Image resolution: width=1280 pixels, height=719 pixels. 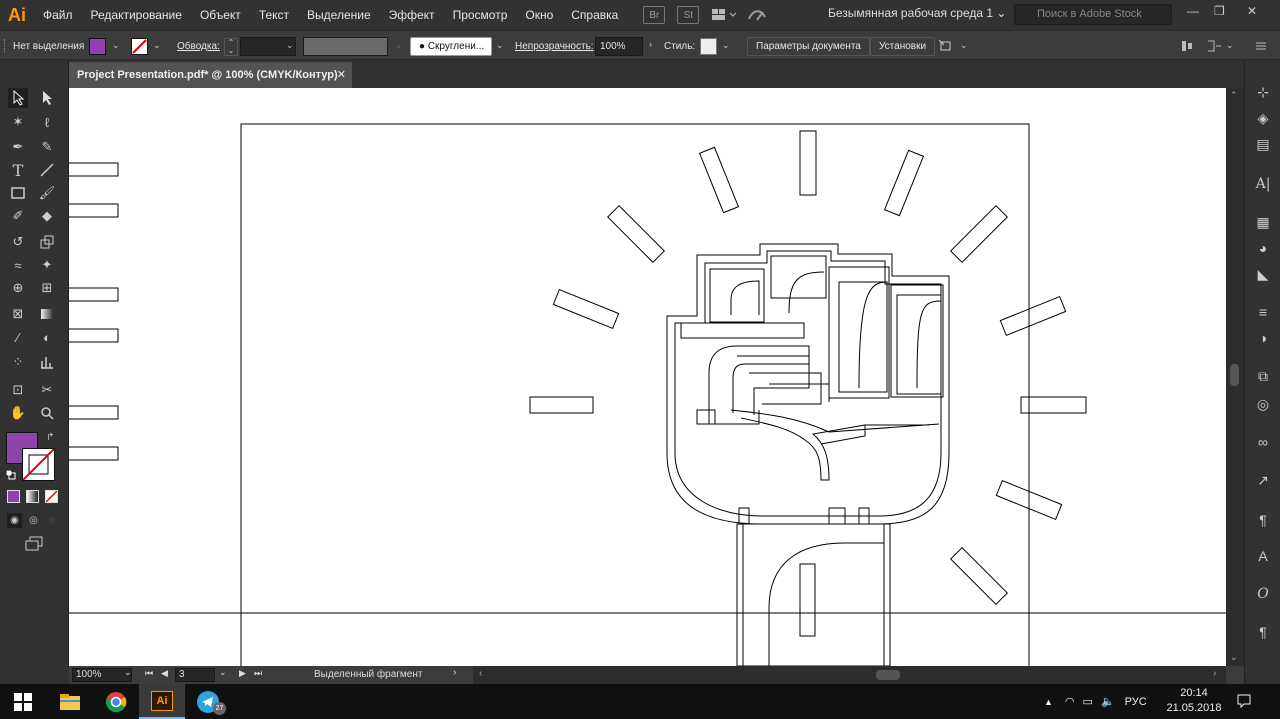 I want to click on stock-search-input: Поиск в Adobe Stock, so click(x=1093, y=14).